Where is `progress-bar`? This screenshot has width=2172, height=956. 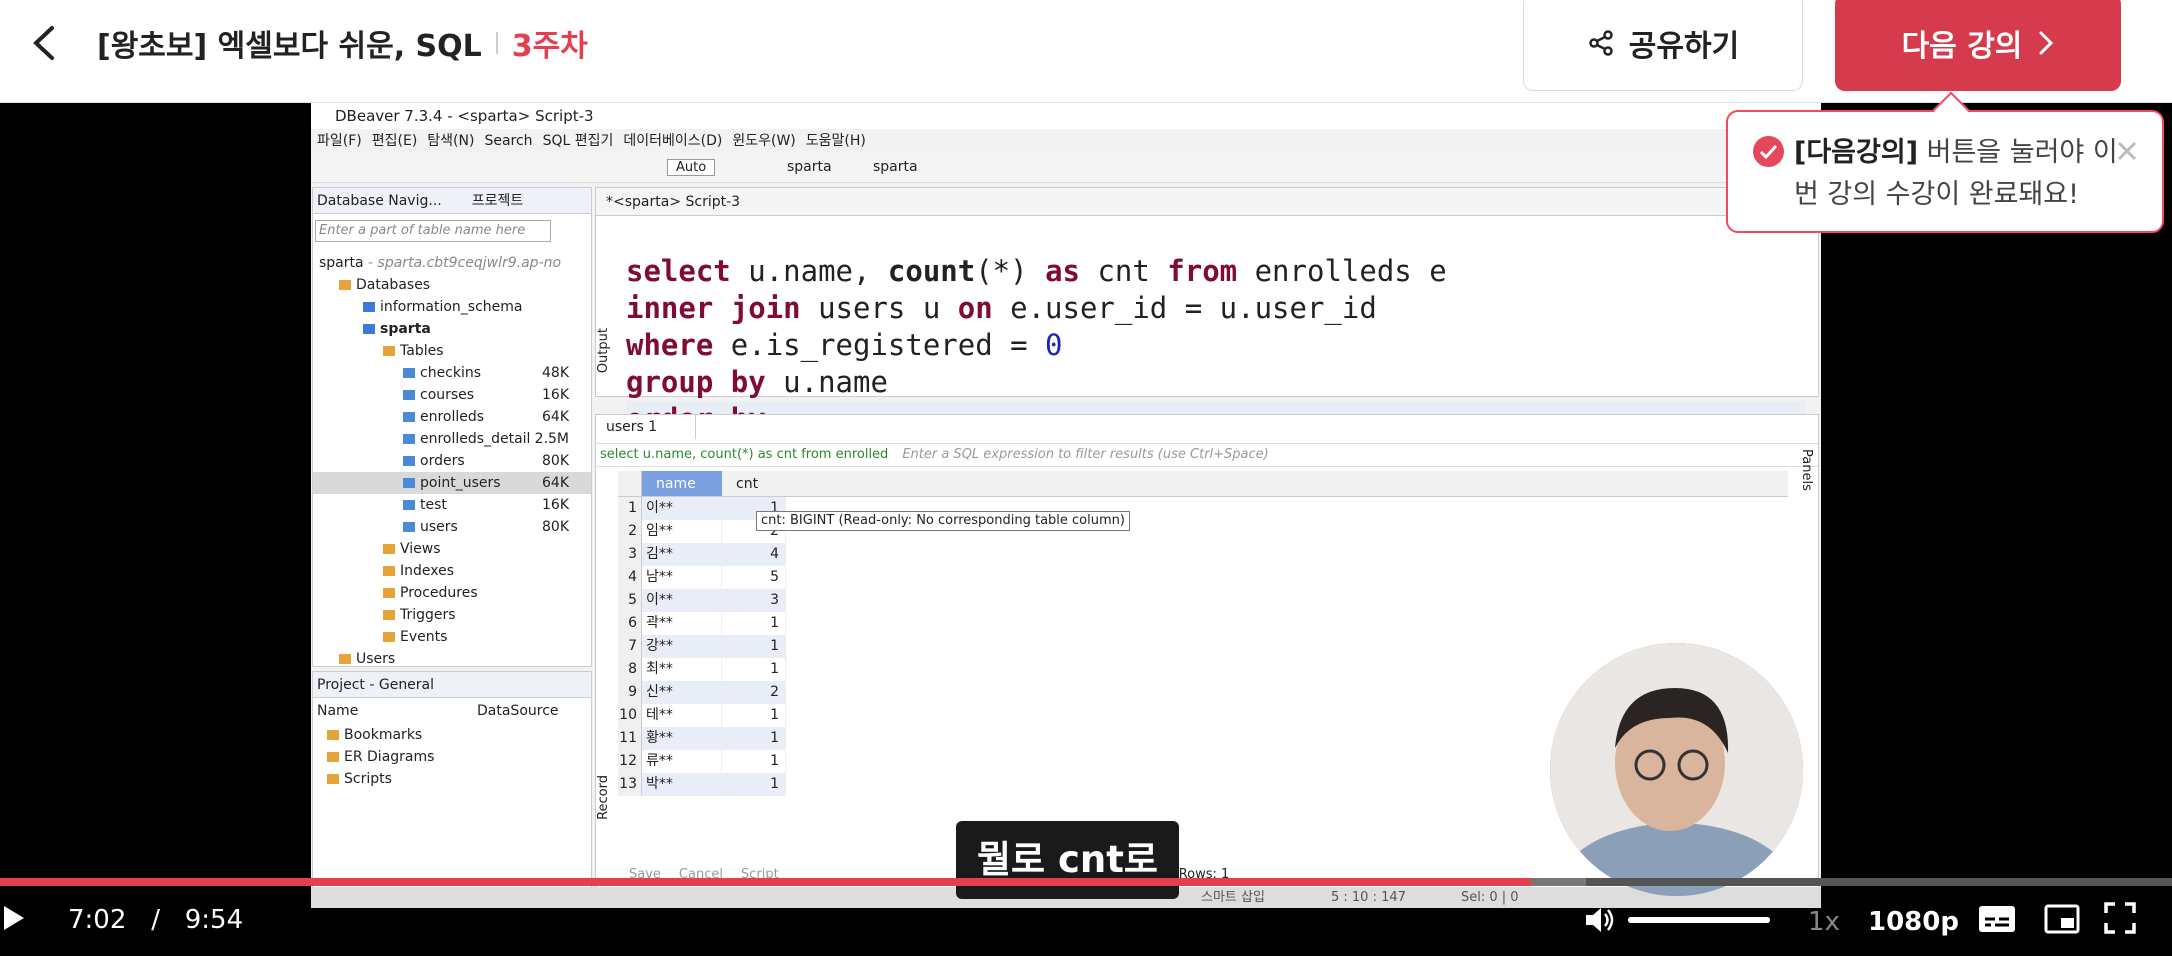 progress-bar is located at coordinates (1086, 882).